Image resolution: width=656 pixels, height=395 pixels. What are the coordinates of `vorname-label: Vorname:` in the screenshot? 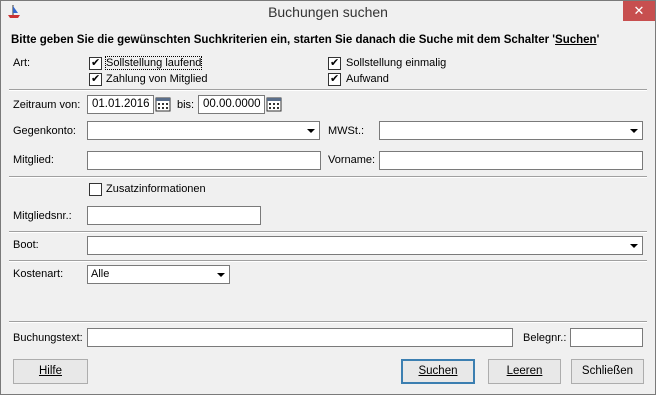 It's located at (352, 160).